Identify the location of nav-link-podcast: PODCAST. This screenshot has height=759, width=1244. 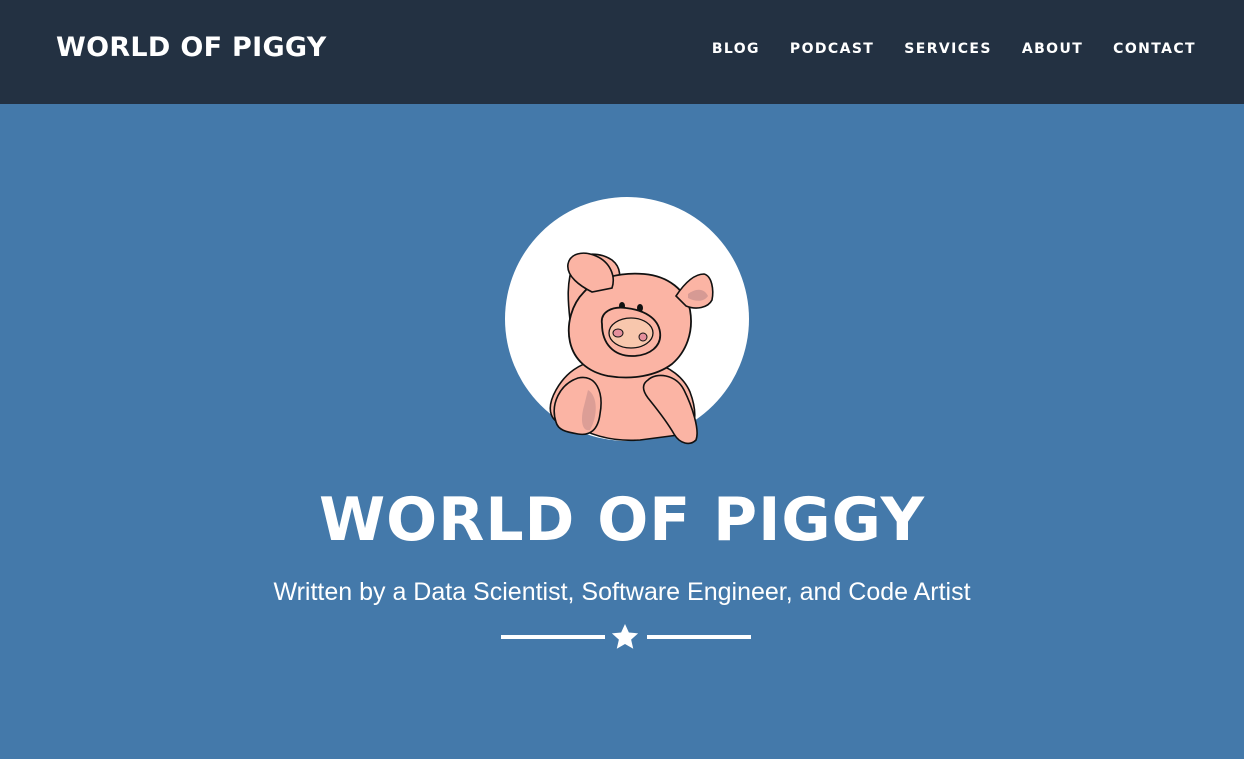
(832, 49).